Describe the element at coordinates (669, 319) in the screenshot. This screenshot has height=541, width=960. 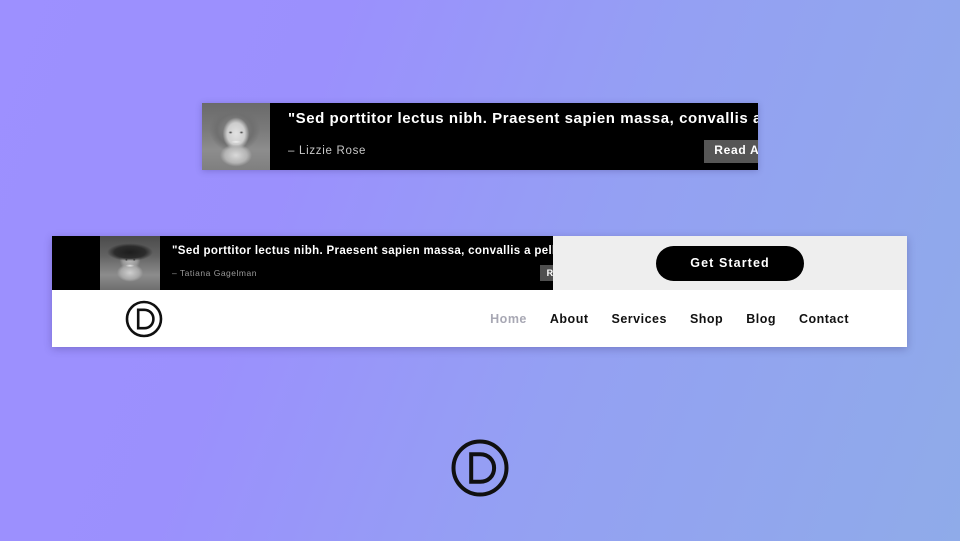
I see `nav-links: Home About Services Shop Blog Contact` at that location.